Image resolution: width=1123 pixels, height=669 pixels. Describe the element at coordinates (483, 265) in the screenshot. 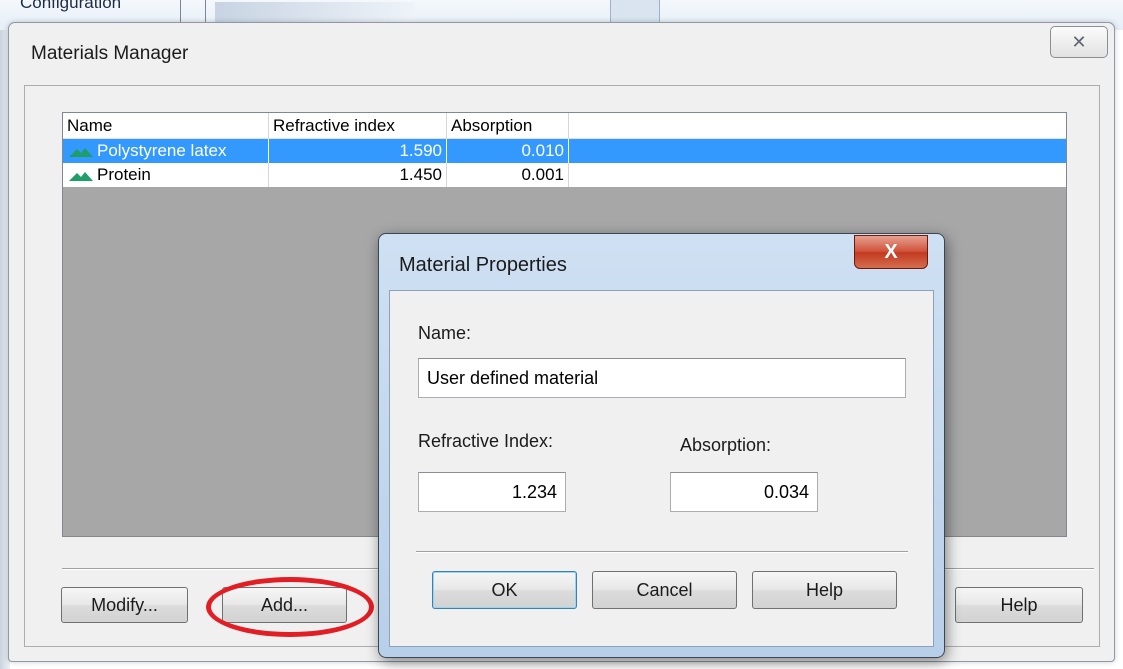

I see `dialog-title: Material Properties` at that location.